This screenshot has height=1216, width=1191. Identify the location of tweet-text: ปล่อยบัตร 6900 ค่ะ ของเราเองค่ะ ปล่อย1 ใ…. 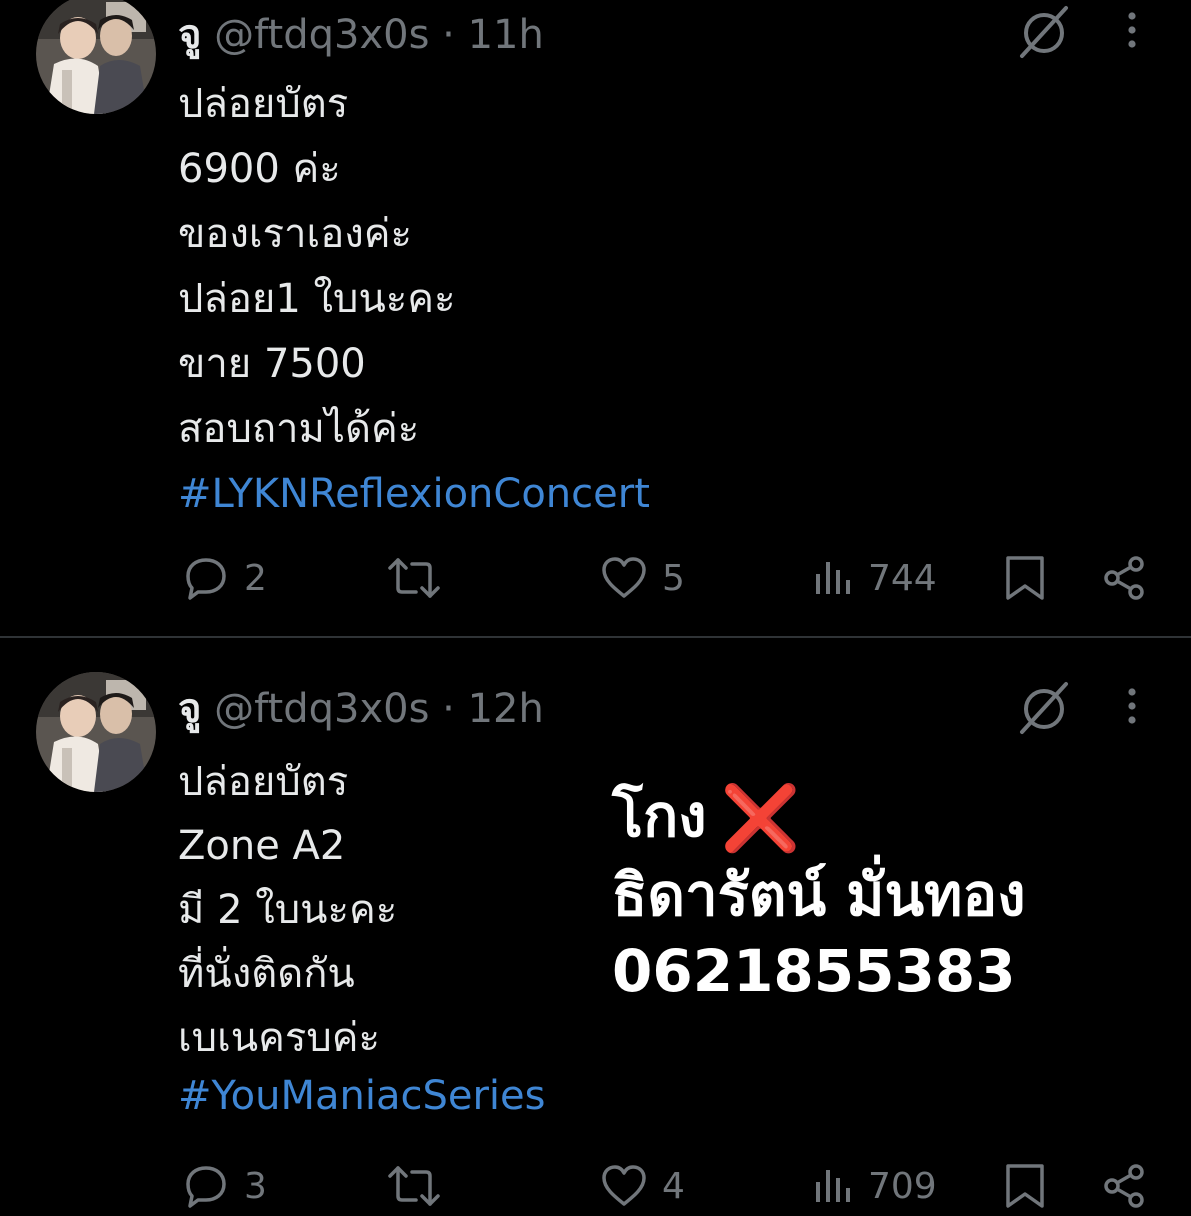
(414, 299).